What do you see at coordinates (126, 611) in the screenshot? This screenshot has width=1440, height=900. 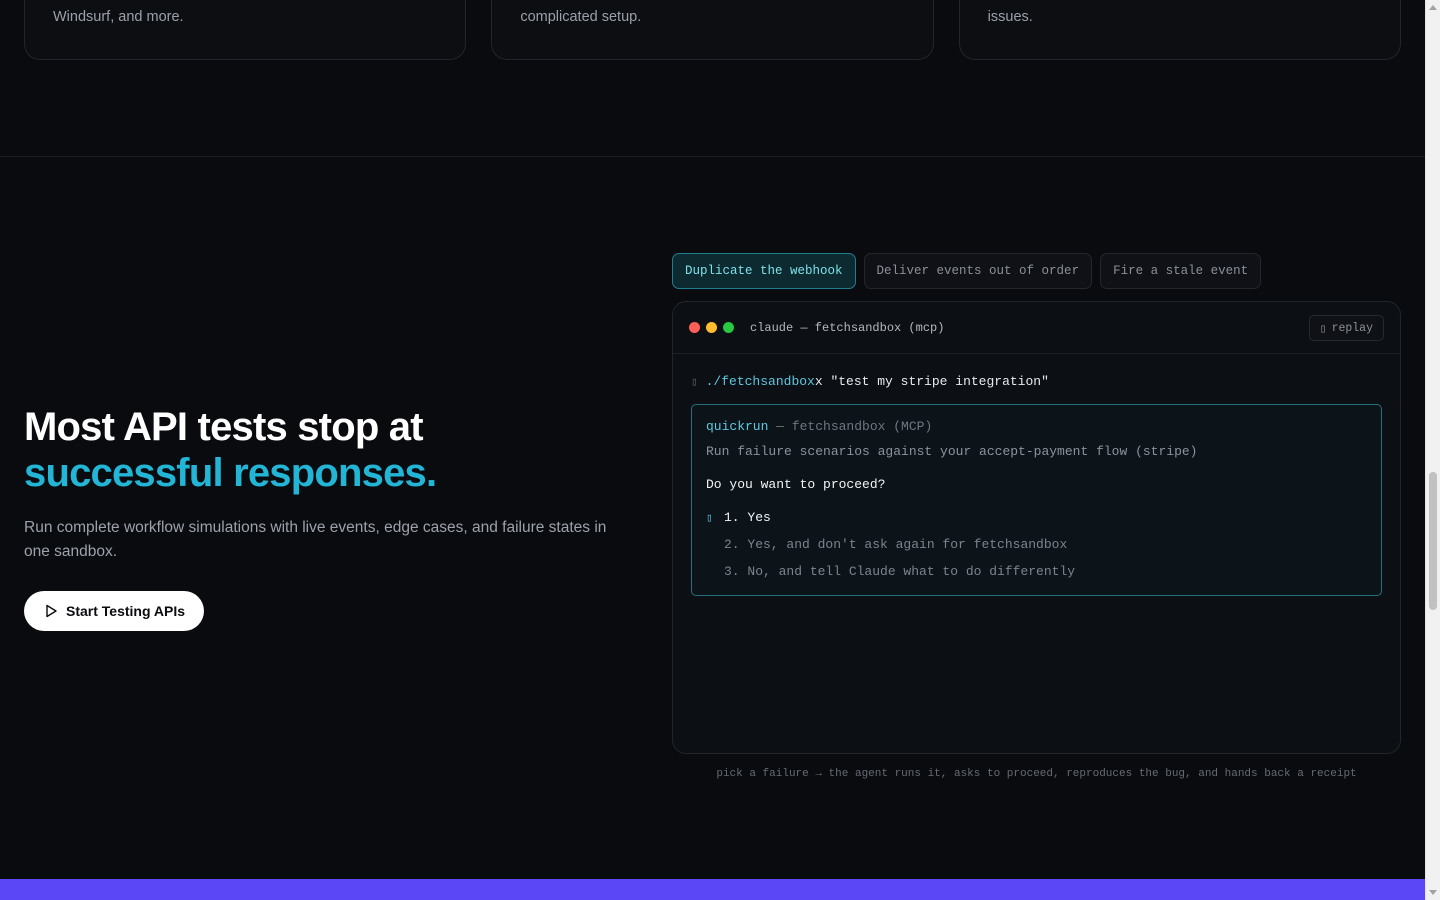 I see `start-testing-label: Start Testing APIs` at bounding box center [126, 611].